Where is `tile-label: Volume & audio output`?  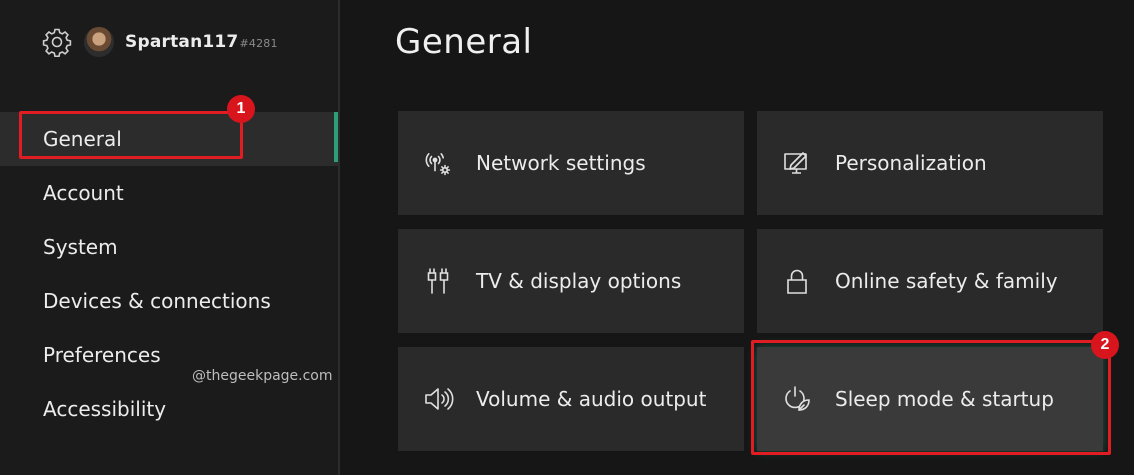 tile-label: Volume & audio output is located at coordinates (591, 399).